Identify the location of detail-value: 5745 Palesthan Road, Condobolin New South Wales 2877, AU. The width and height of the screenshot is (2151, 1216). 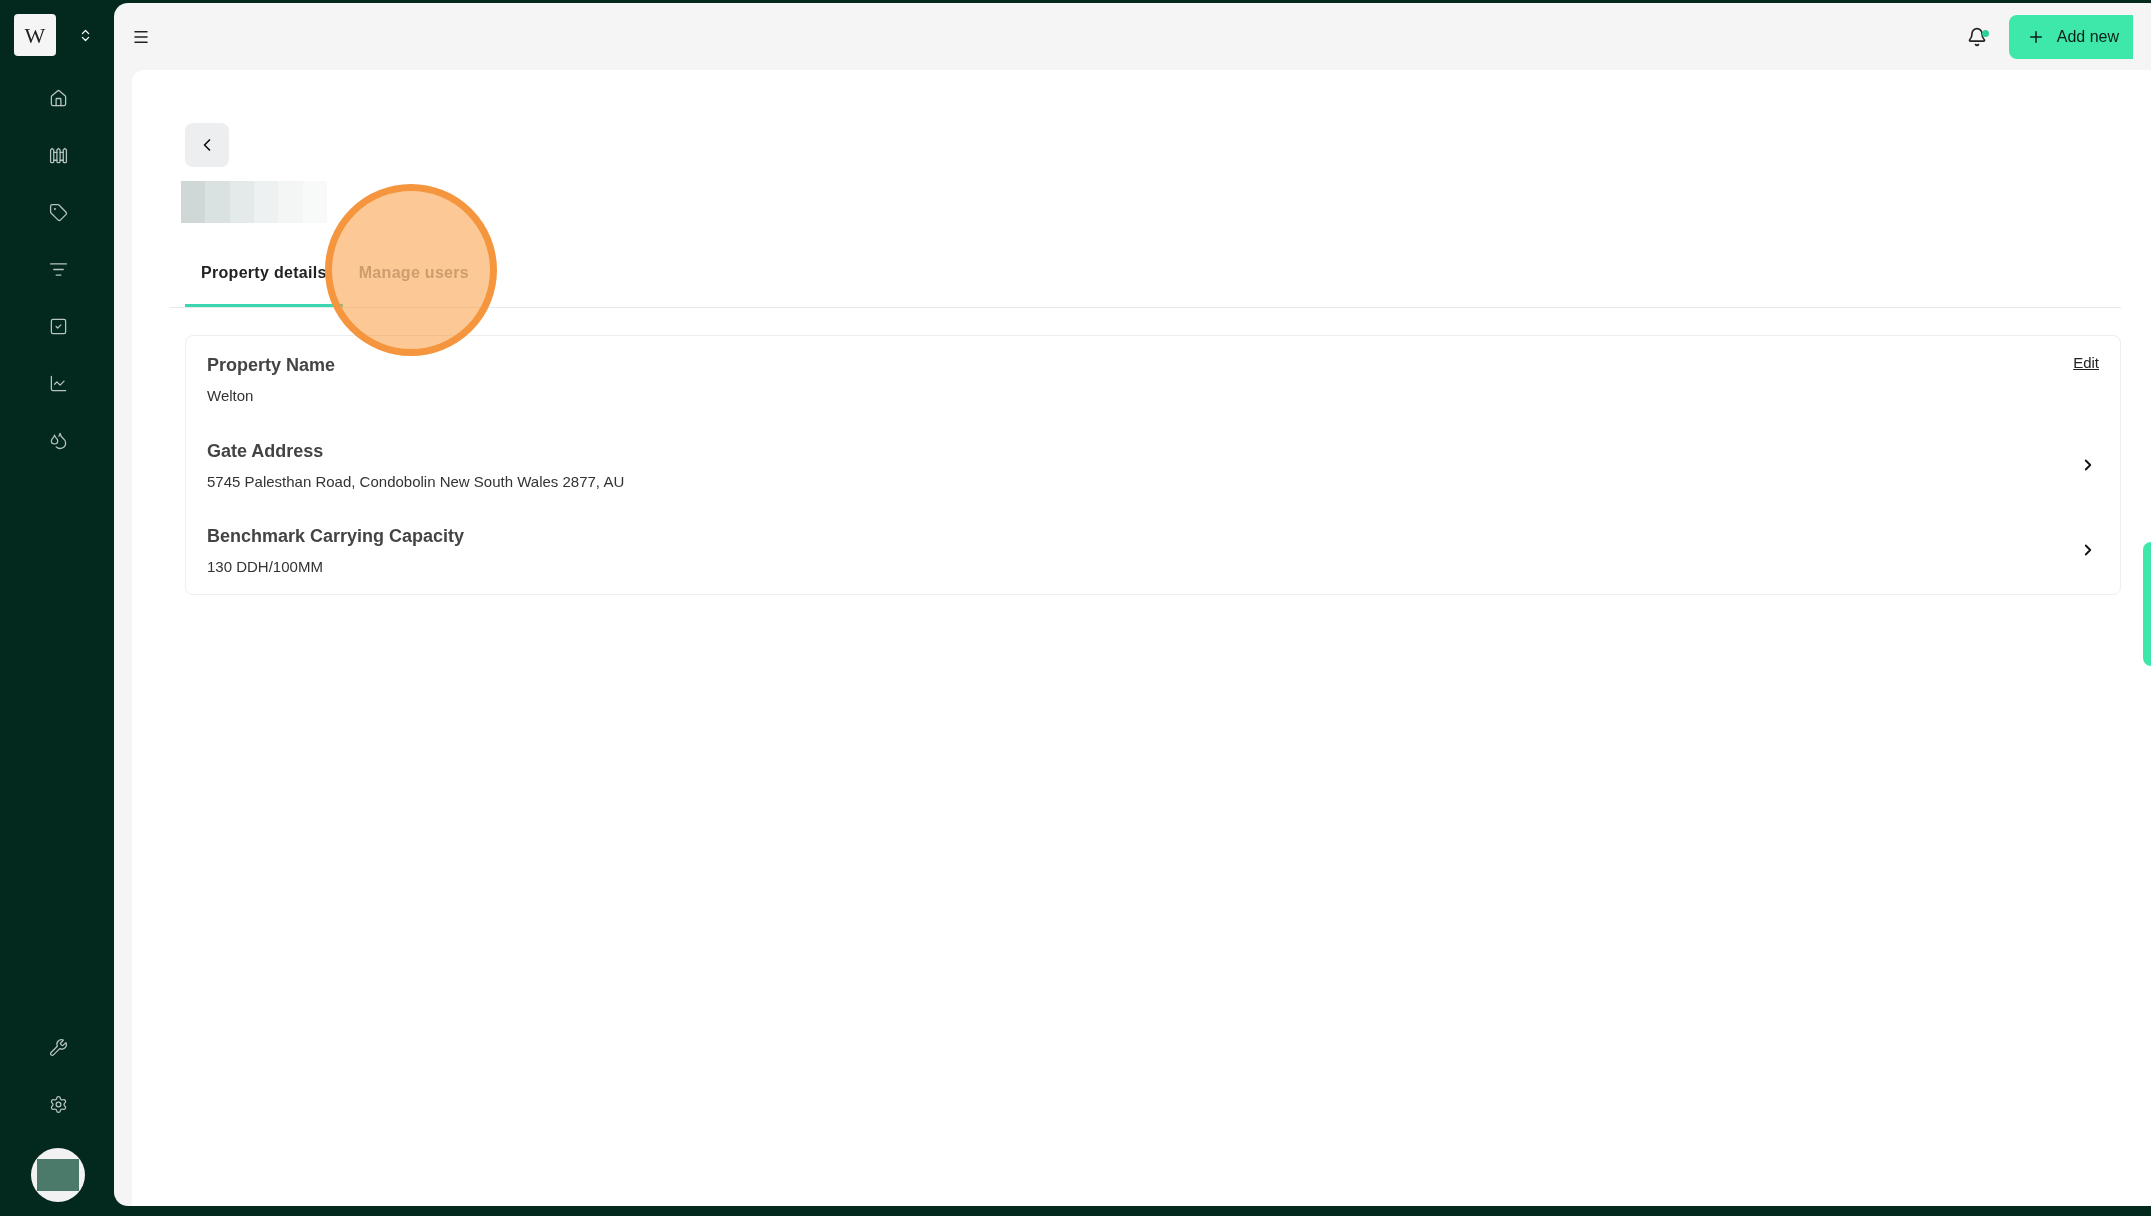
(416, 481).